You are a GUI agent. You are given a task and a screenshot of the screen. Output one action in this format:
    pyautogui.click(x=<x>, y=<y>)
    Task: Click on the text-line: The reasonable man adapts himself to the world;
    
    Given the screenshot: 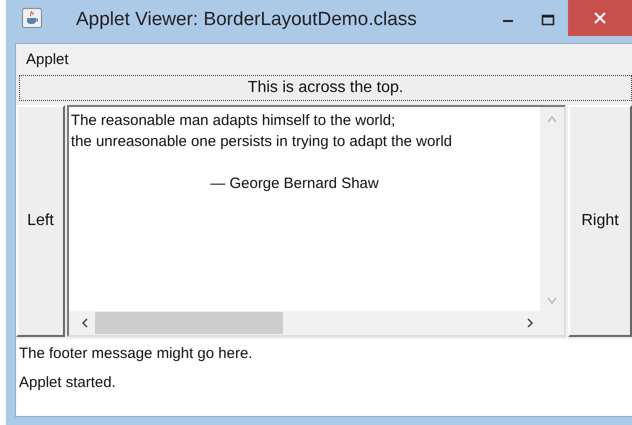 What is the action you would take?
    pyautogui.click(x=233, y=121)
    